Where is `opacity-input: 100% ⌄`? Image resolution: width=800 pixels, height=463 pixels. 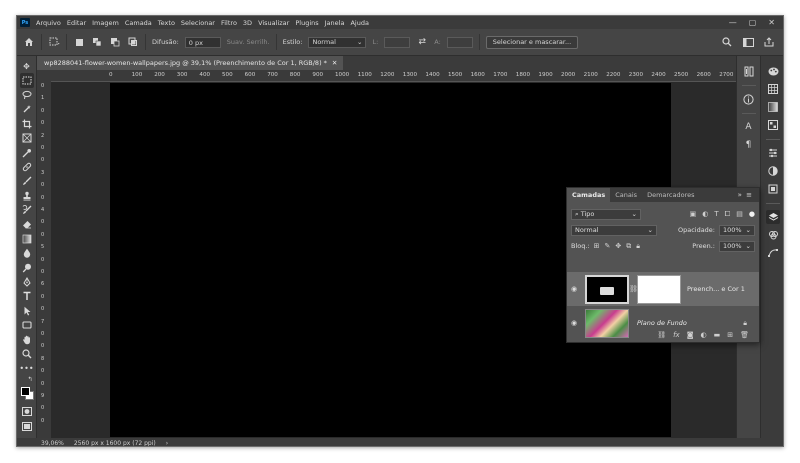 opacity-input: 100% ⌄ is located at coordinates (737, 230).